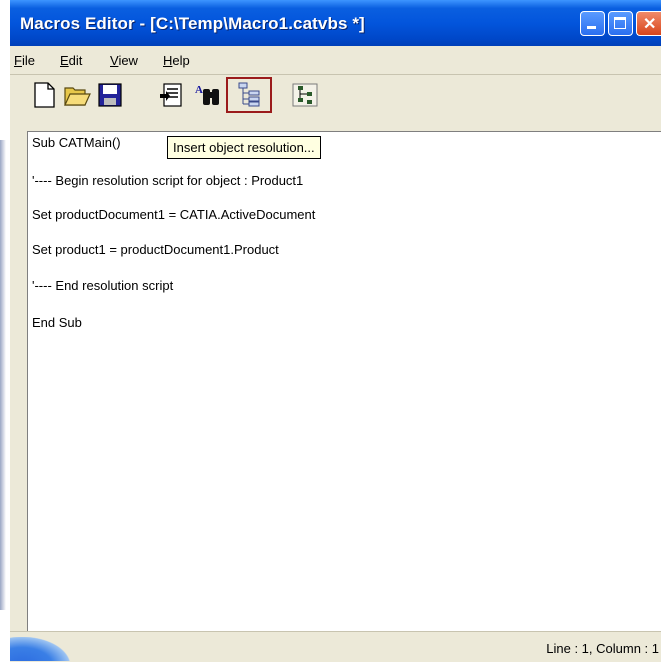  What do you see at coordinates (155, 249) in the screenshot?
I see `code-line: Set product1 = productDocument1.Product` at bounding box center [155, 249].